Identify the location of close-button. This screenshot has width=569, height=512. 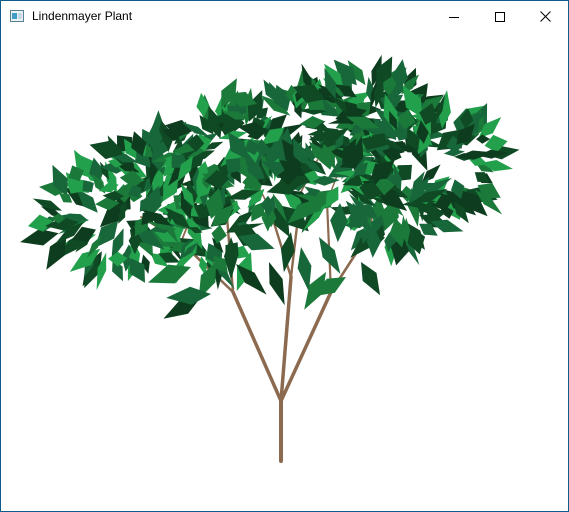
(545, 16).